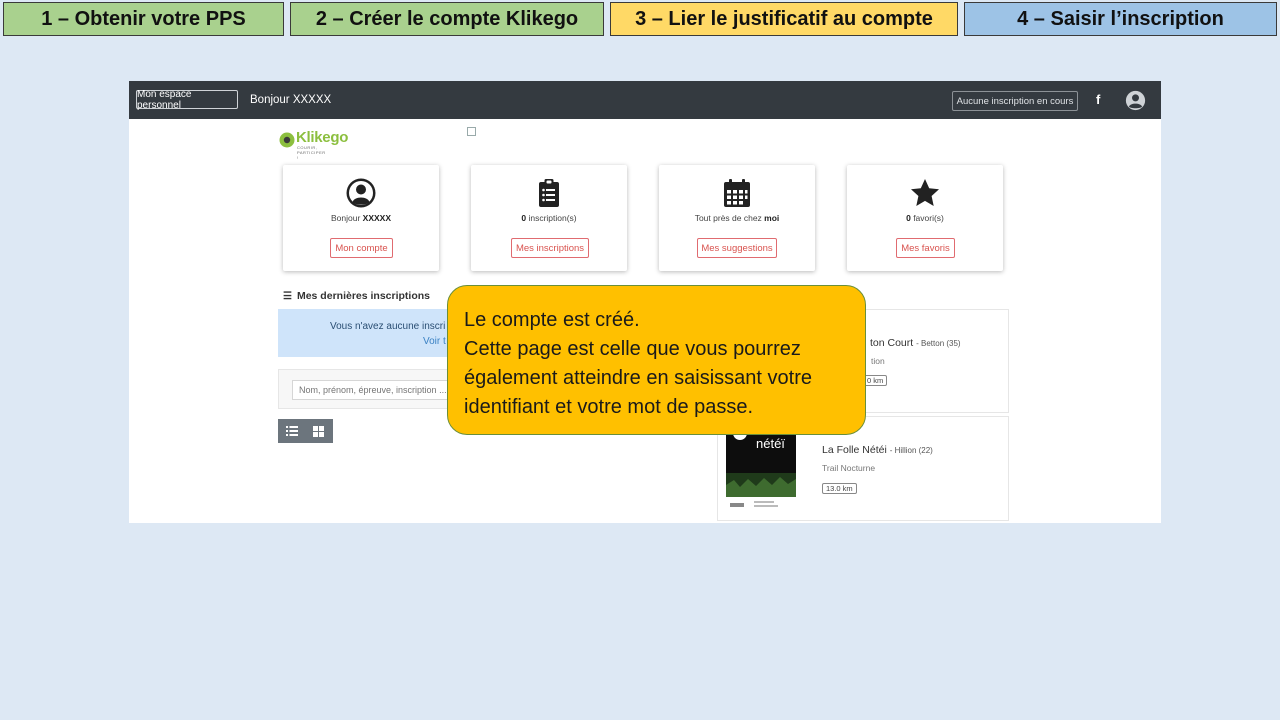  I want to click on step-2-creer-compte: 2 – Créer le compte Klikego, so click(447, 19).